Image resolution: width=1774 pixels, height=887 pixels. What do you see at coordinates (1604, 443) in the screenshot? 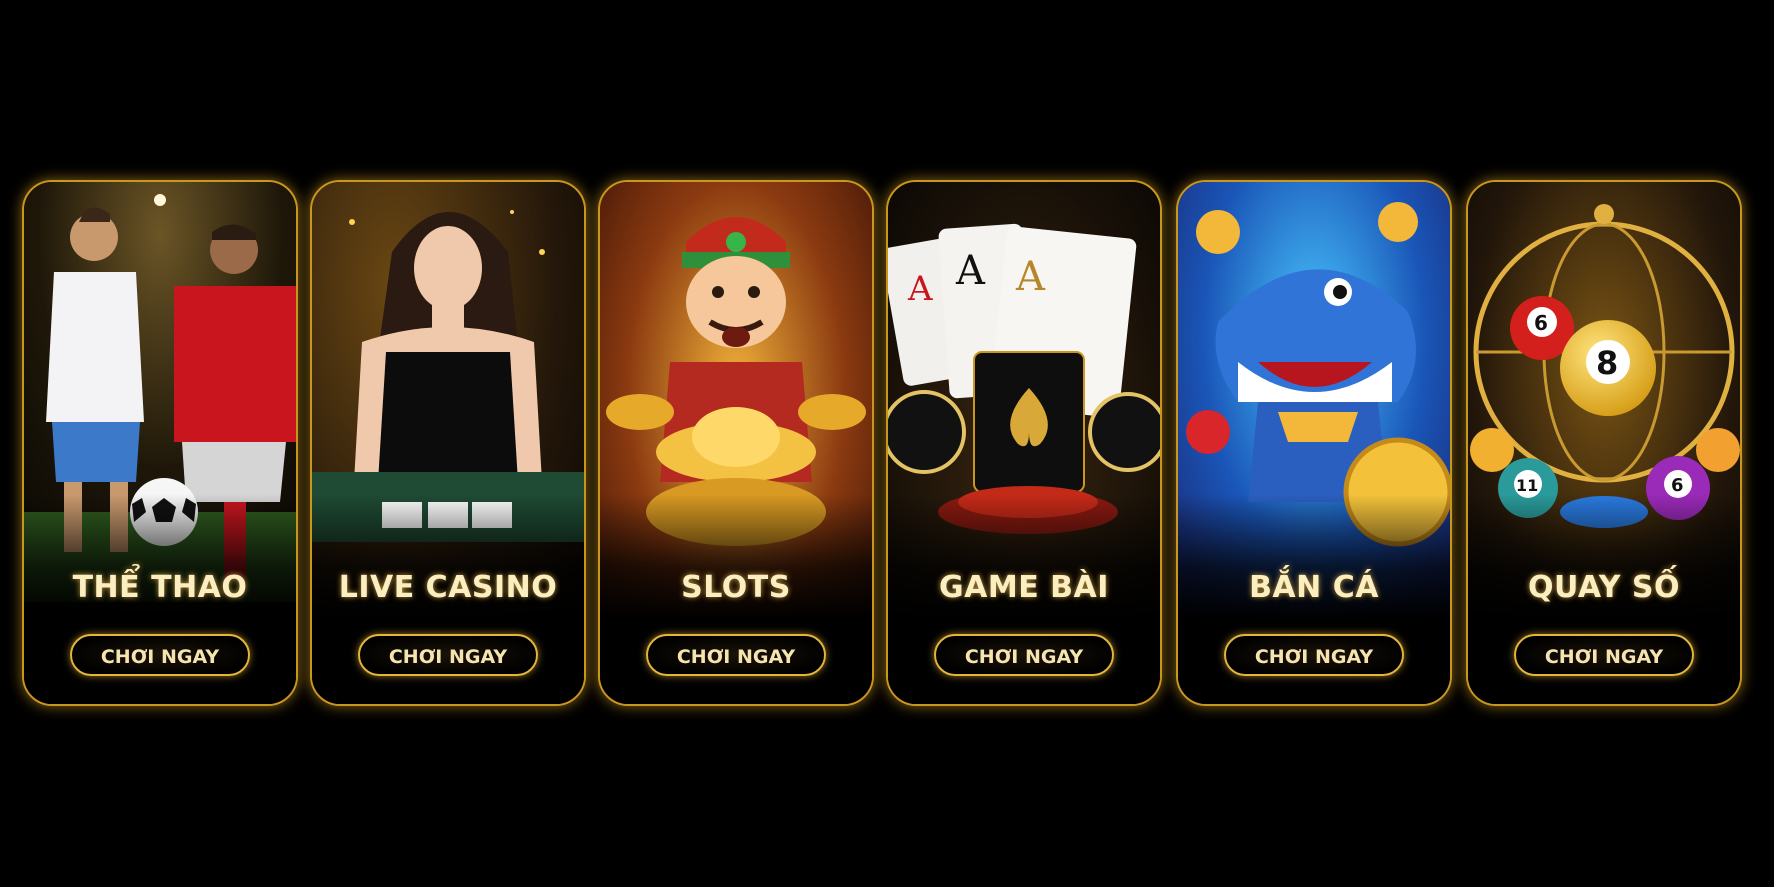
I see `card-quay-so: 6 8 11 6 QUAY SỐ CHƠI NGAY` at bounding box center [1604, 443].